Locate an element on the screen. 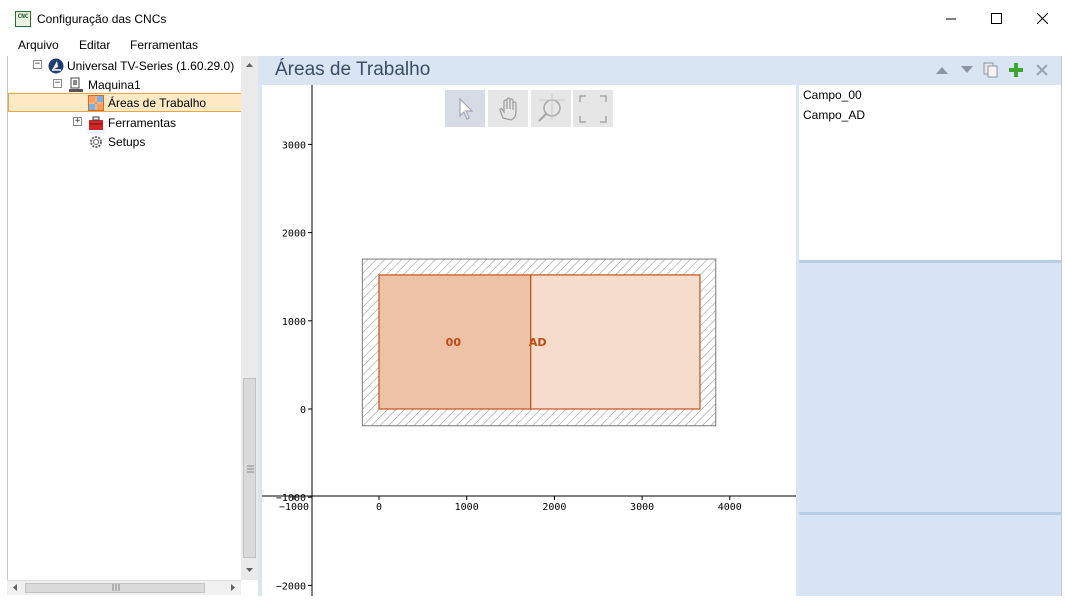  tree-item-root: Universal TV-Series (1.60.29.0) is located at coordinates (141, 65).